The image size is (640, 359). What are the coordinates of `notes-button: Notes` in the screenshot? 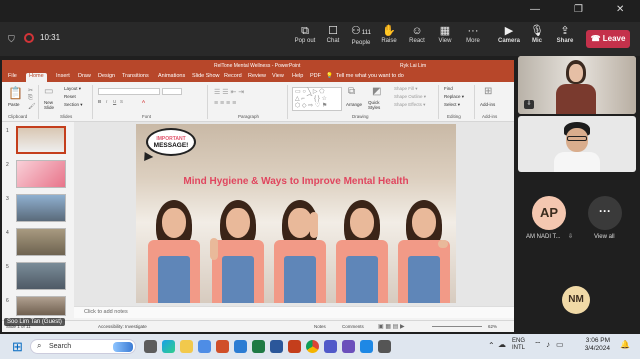 It's located at (320, 326).